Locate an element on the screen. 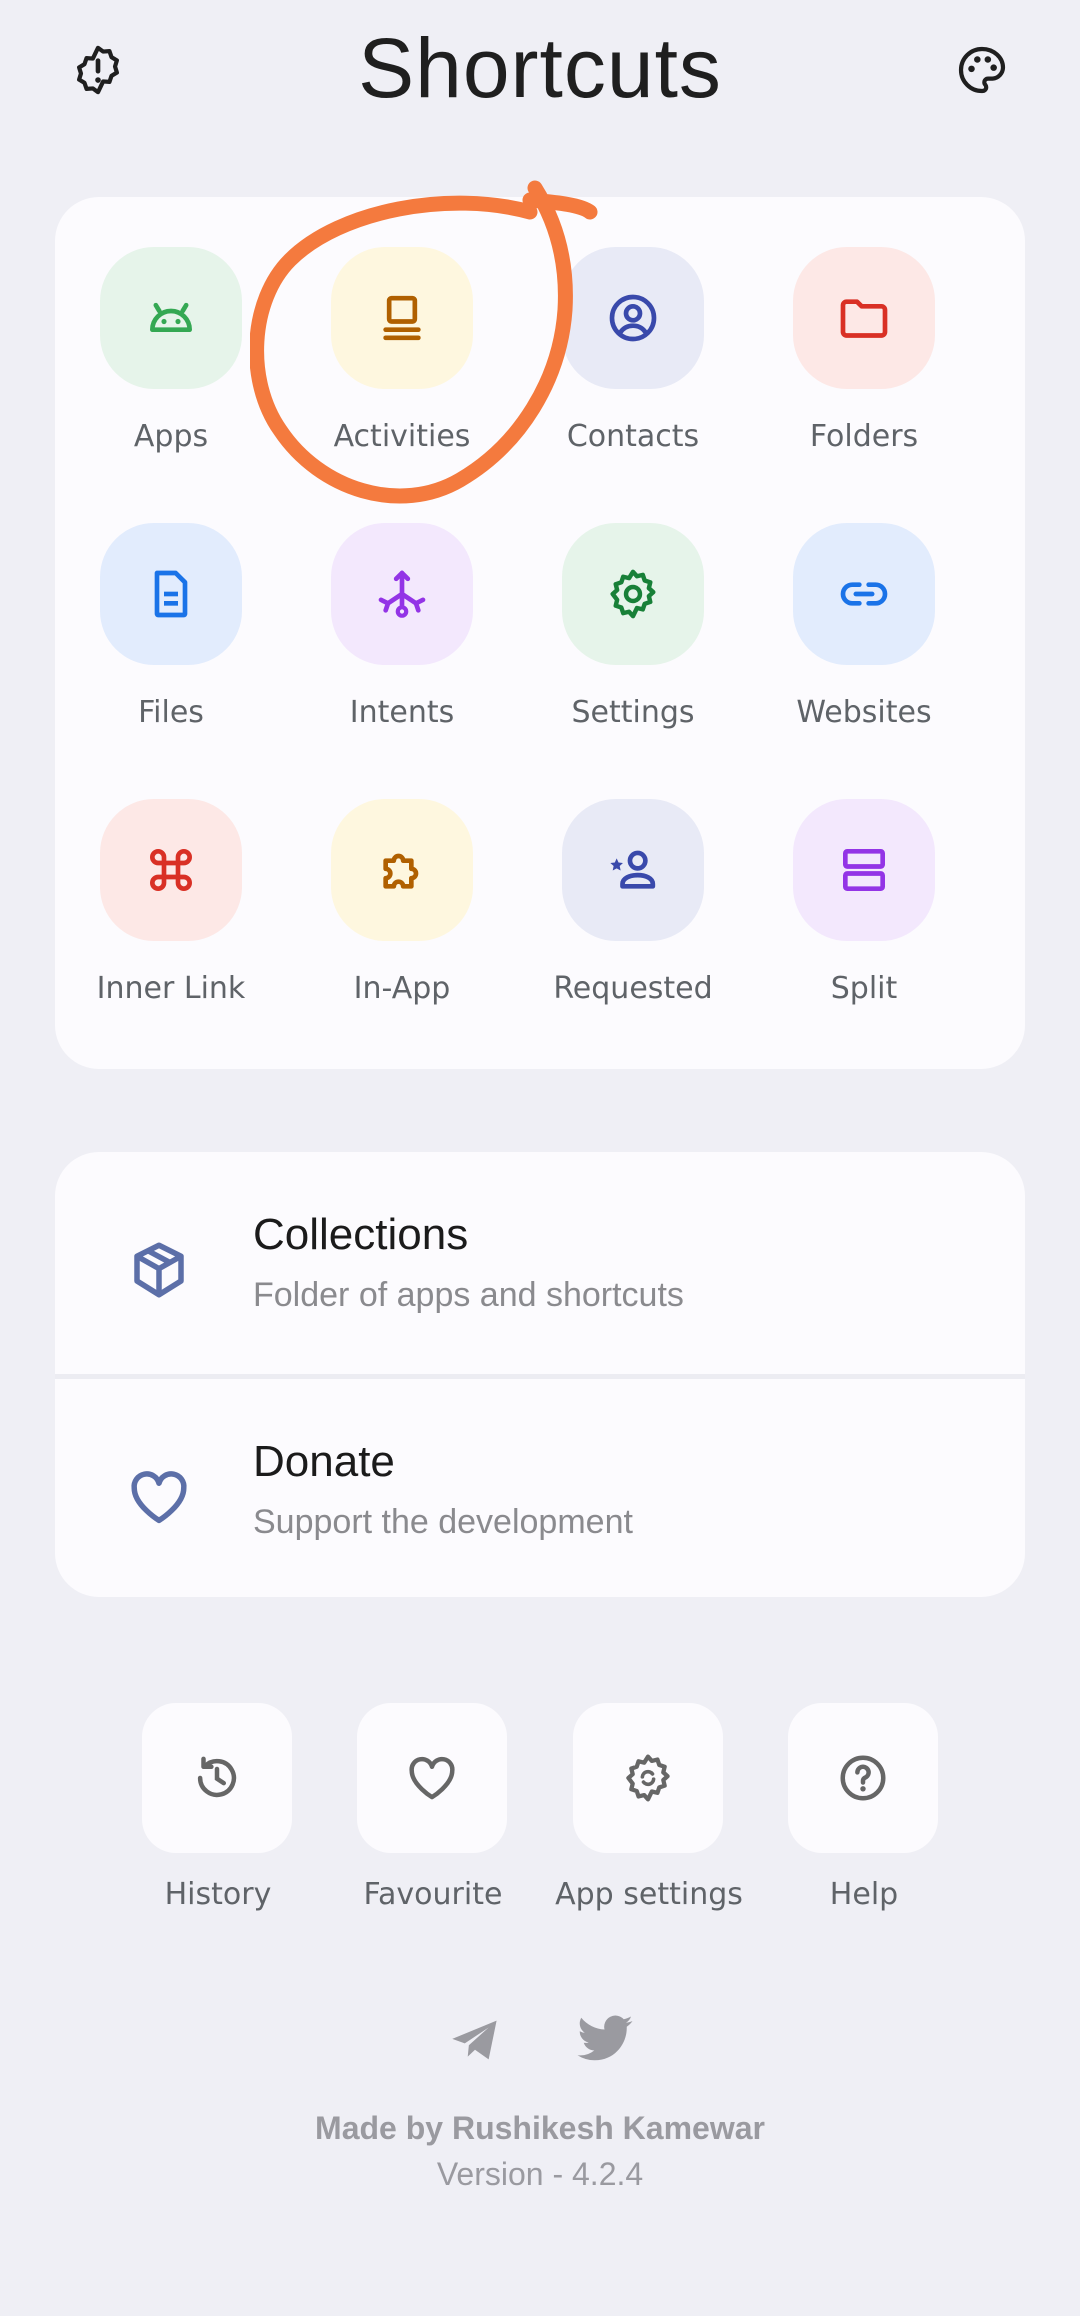  inner-link-bubble is located at coordinates (171, 870).